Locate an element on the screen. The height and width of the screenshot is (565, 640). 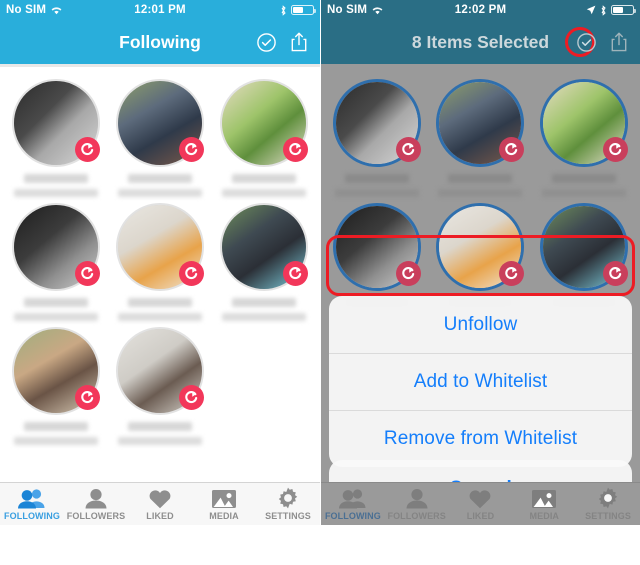
action-sheet-option-add-to-whitelist: Add to Whitelist is located at coordinates (480, 381).